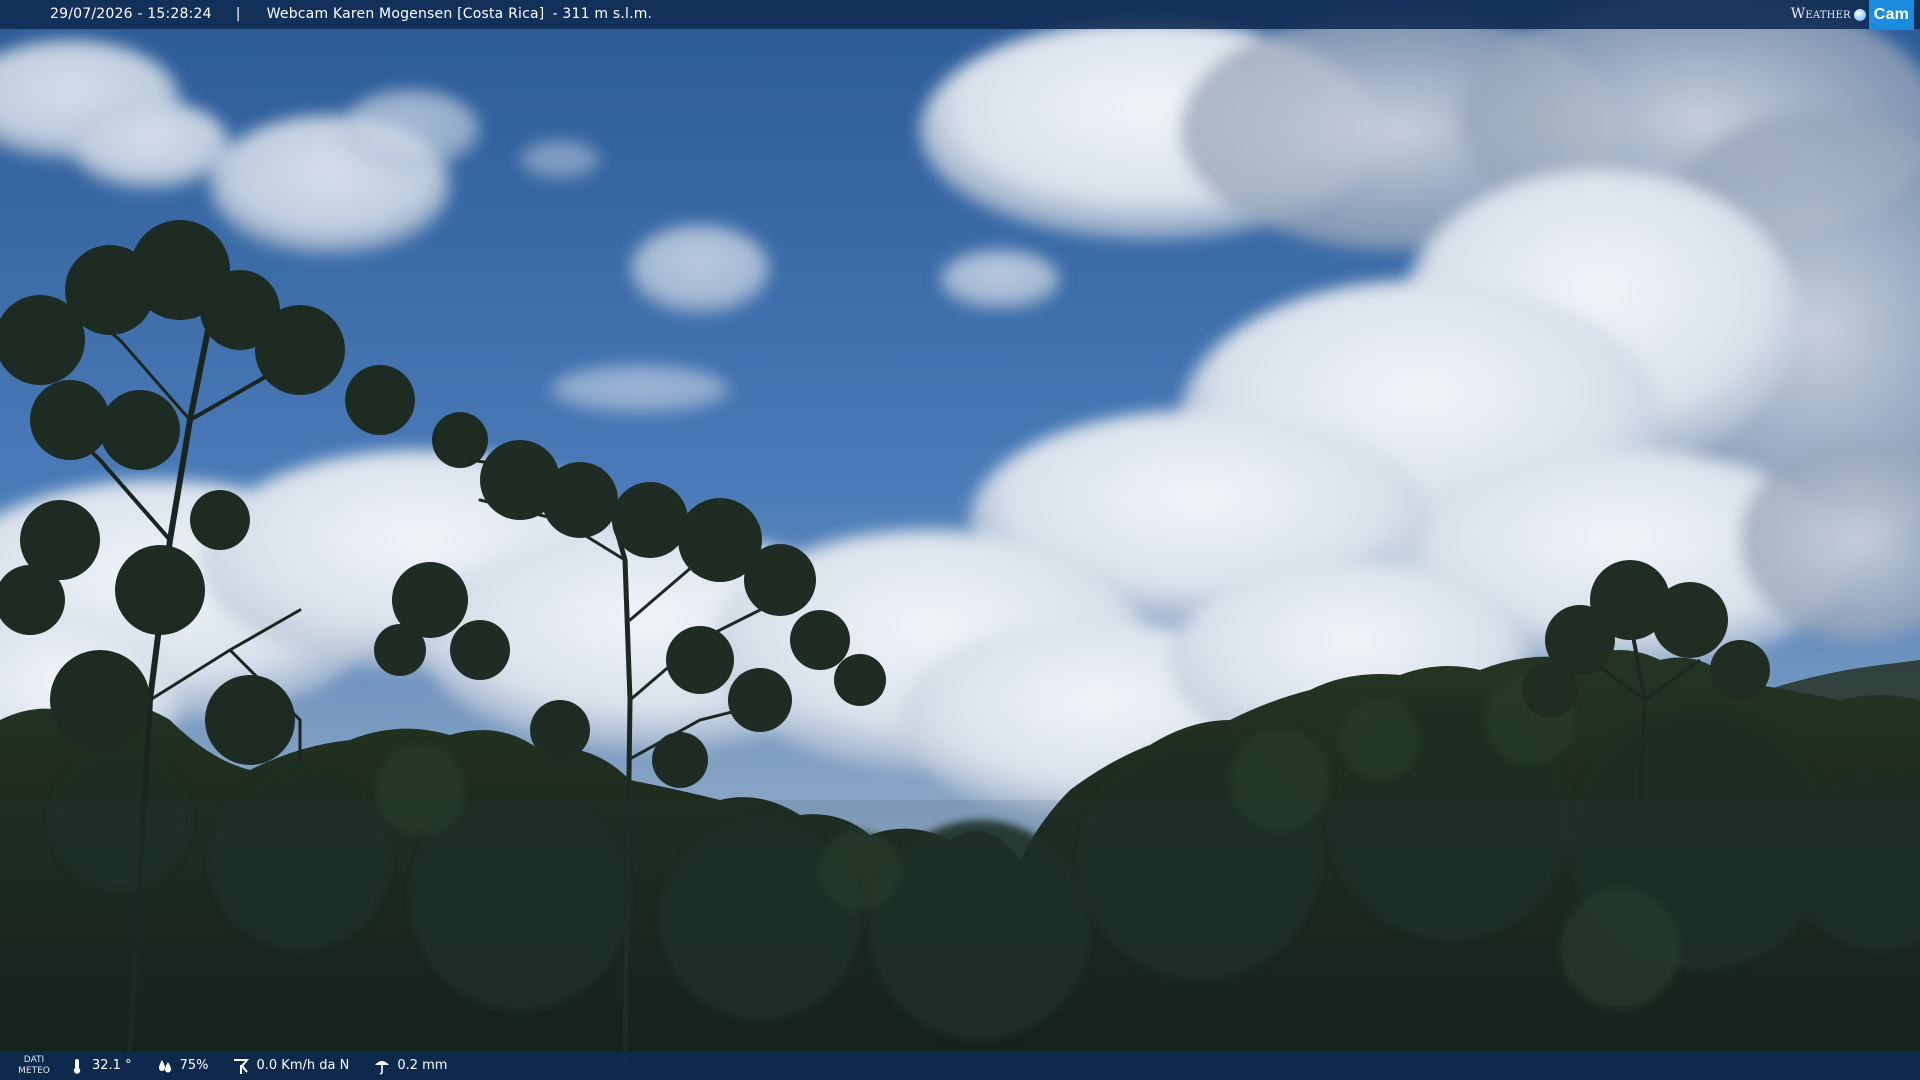 The height and width of the screenshot is (1080, 1920). What do you see at coordinates (112, 1065) in the screenshot?
I see `temperature-value: 32.1 °` at bounding box center [112, 1065].